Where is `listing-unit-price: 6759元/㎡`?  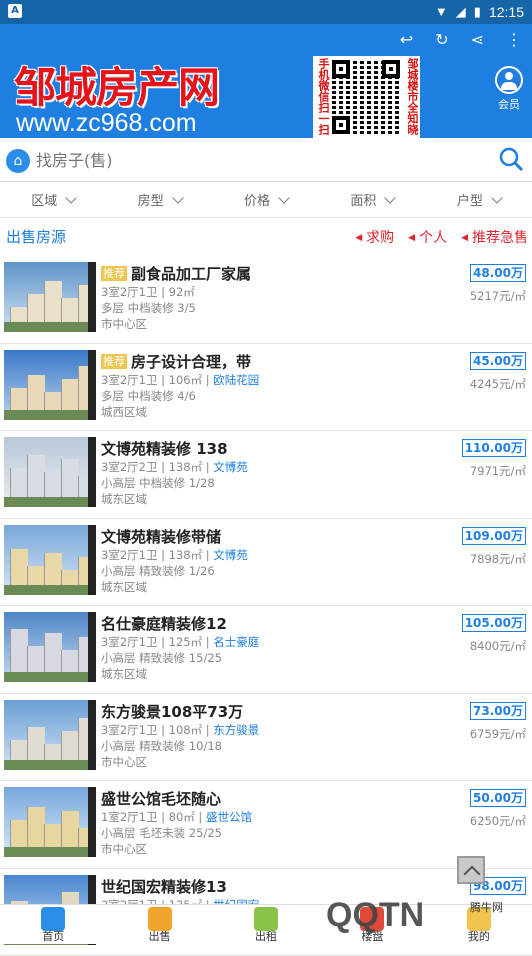
listing-unit-price: 6759元/㎡ is located at coordinates (498, 734).